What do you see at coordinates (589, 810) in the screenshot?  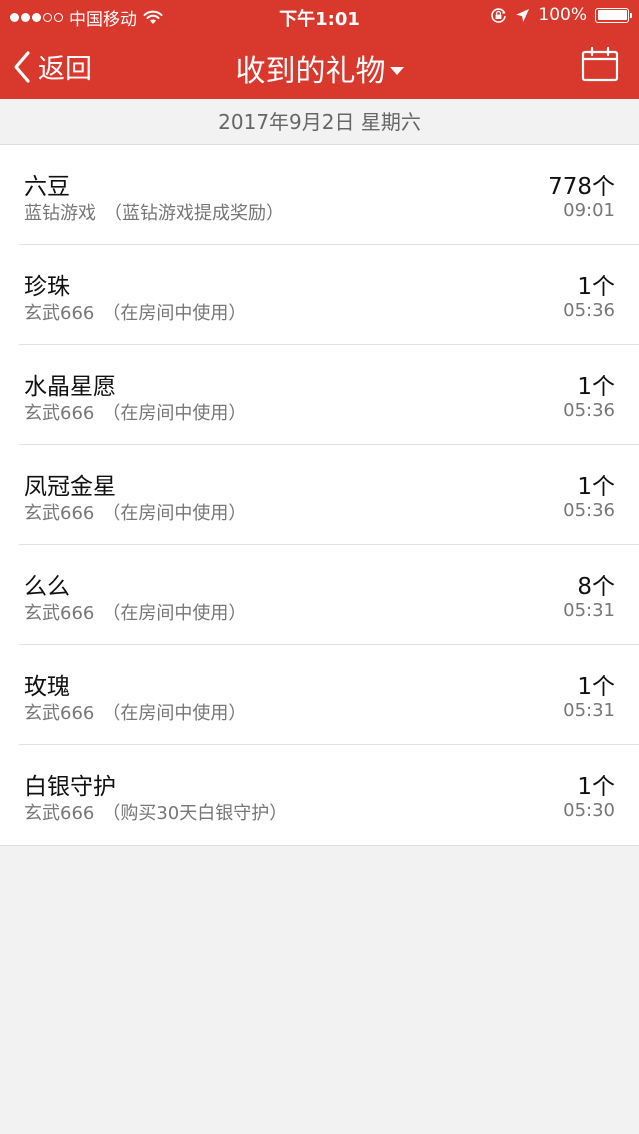 I see `gift-time: 05:30` at bounding box center [589, 810].